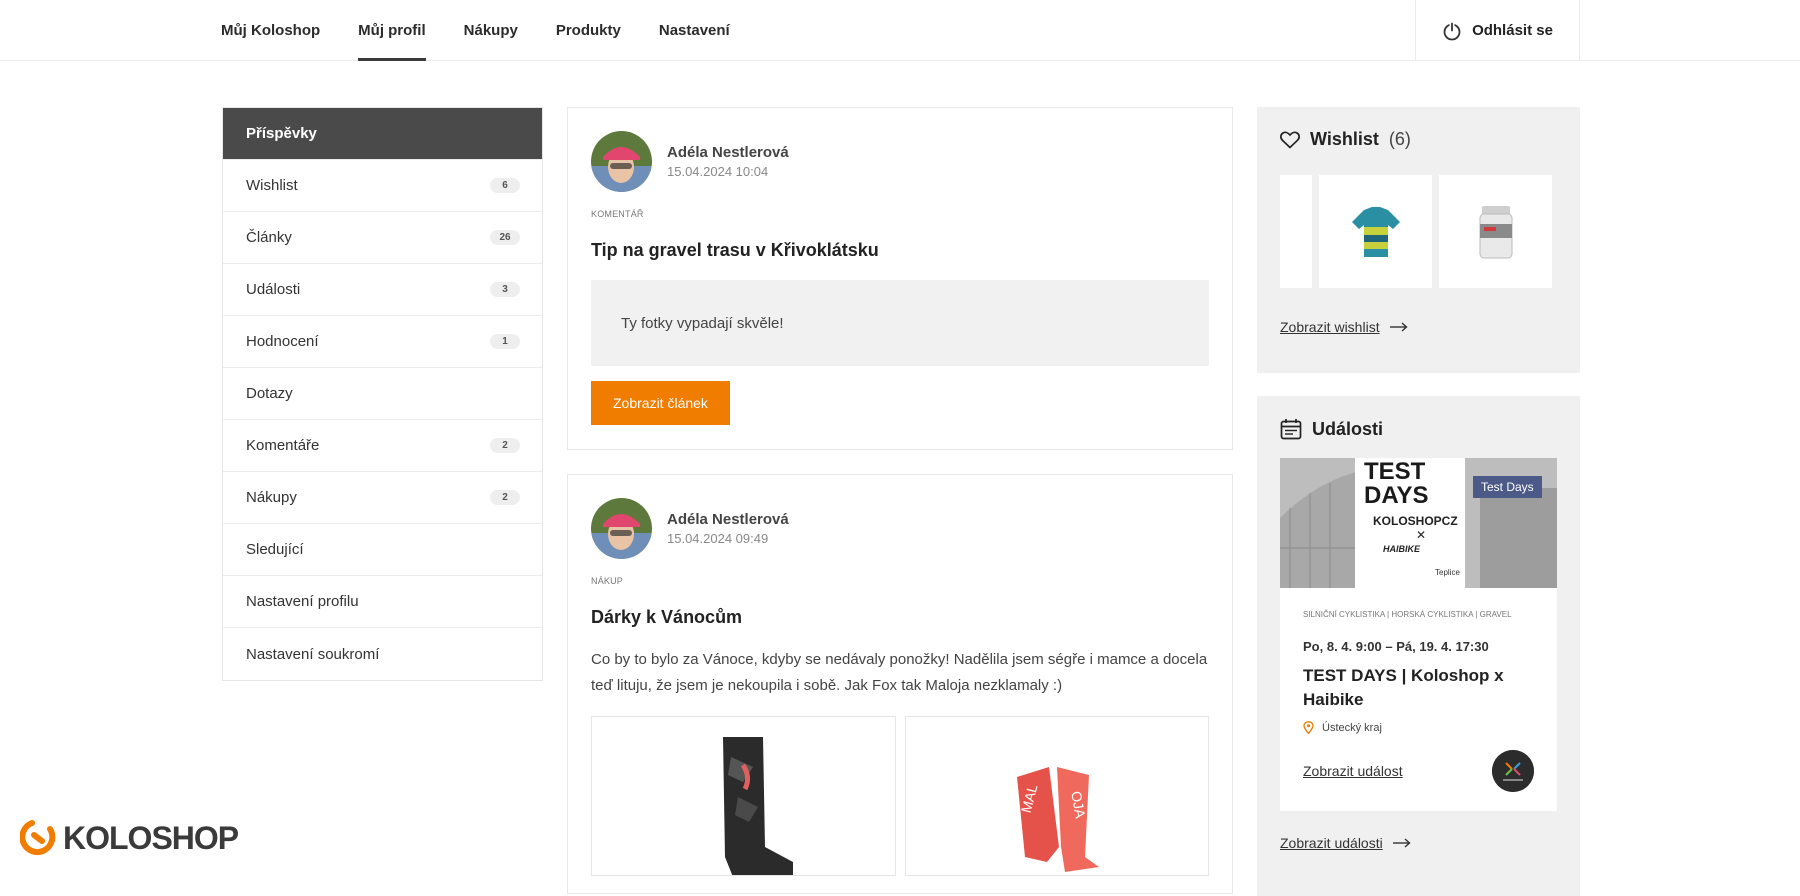 The height and width of the screenshot is (896, 1800). Describe the element at coordinates (505, 341) in the screenshot. I see `count-badge: 1` at that location.